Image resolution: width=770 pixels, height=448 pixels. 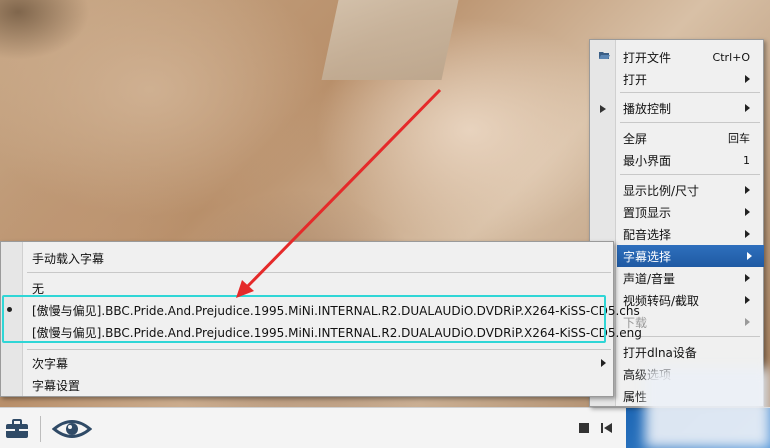 What do you see at coordinates (635, 396) in the screenshot?
I see `menu-item-label: 属性` at bounding box center [635, 396].